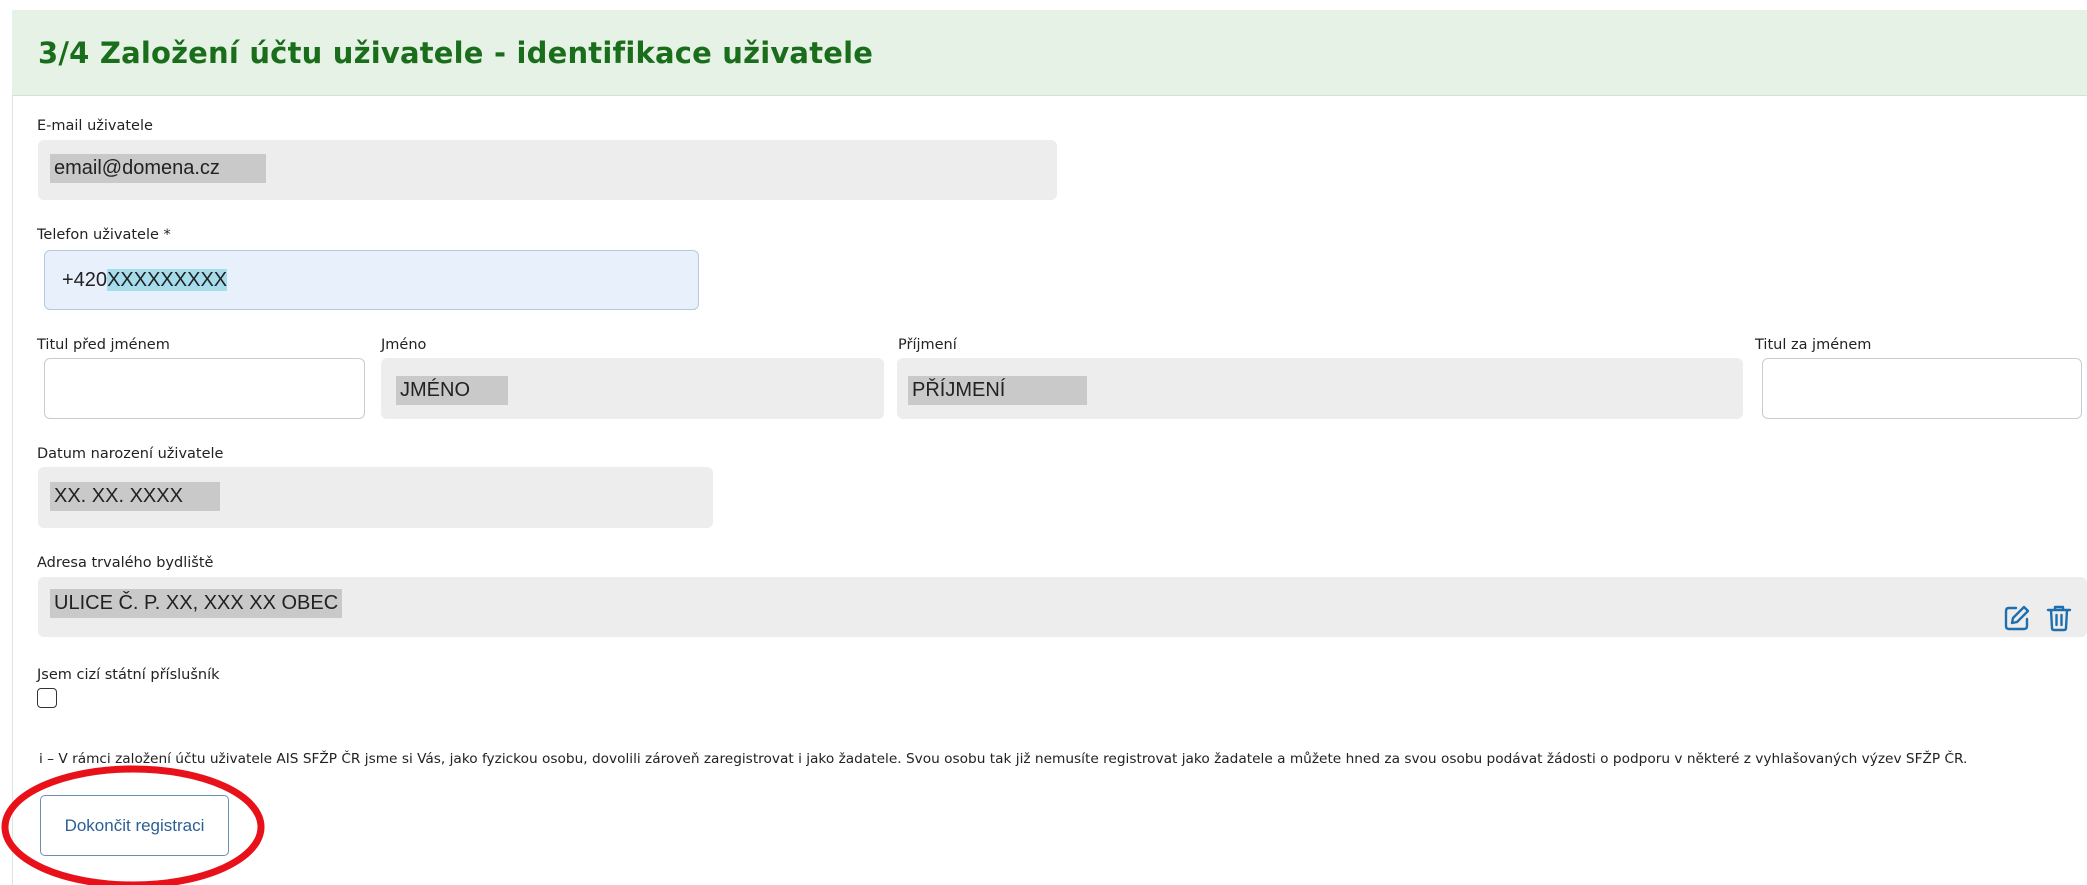 This screenshot has height=885, width=2087. Describe the element at coordinates (927, 345) in the screenshot. I see `last-name-label: Příjmení` at that location.